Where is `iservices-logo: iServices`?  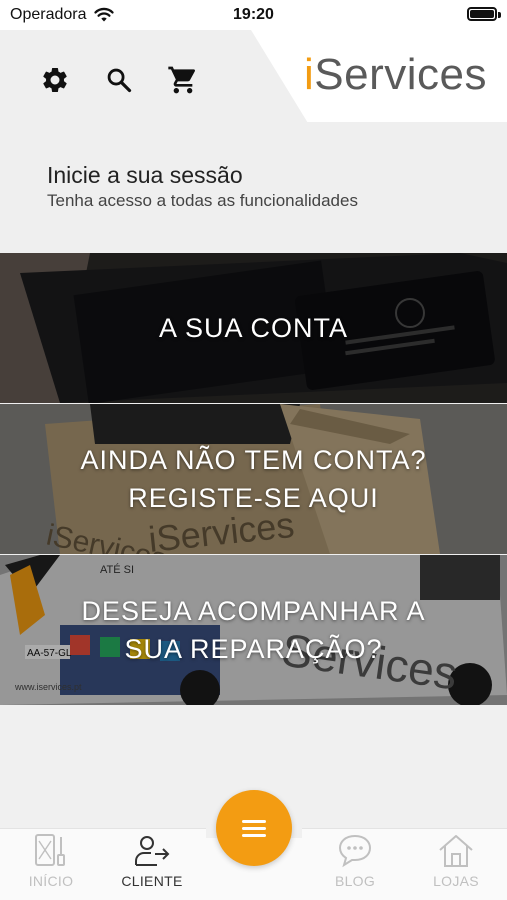
iservices-logo: iServices is located at coordinates (395, 75).